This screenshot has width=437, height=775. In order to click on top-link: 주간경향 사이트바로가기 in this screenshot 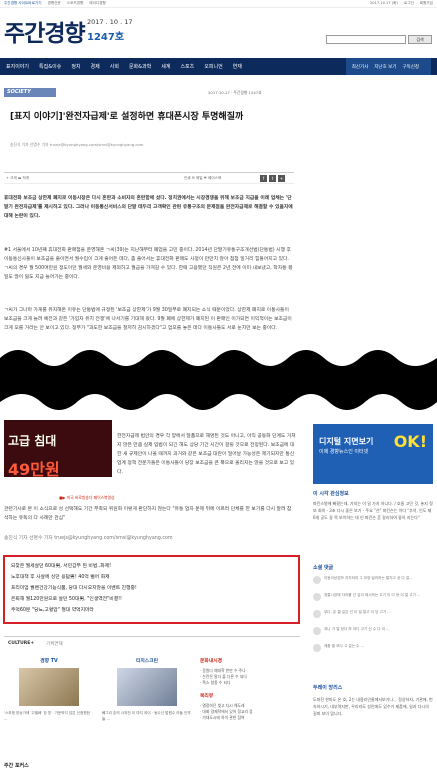, I will do `click(23, 3)`.